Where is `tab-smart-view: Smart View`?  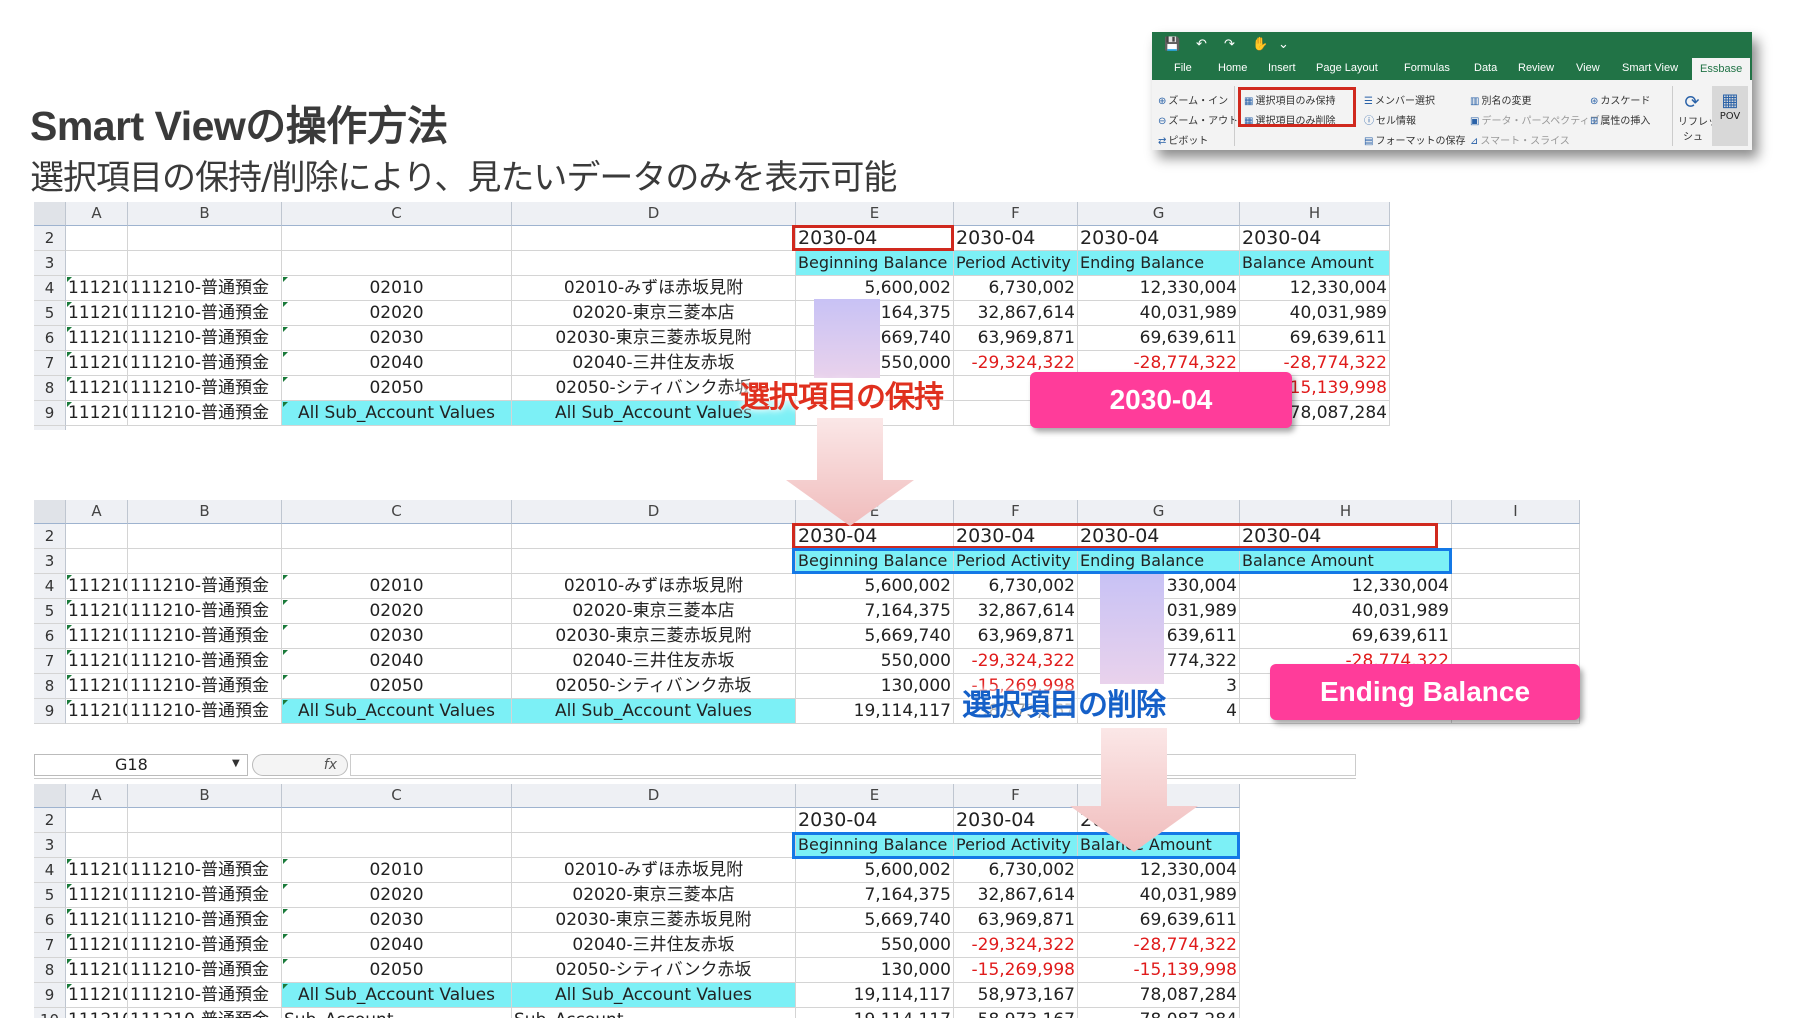
tab-smart-view: Smart View is located at coordinates (1650, 68).